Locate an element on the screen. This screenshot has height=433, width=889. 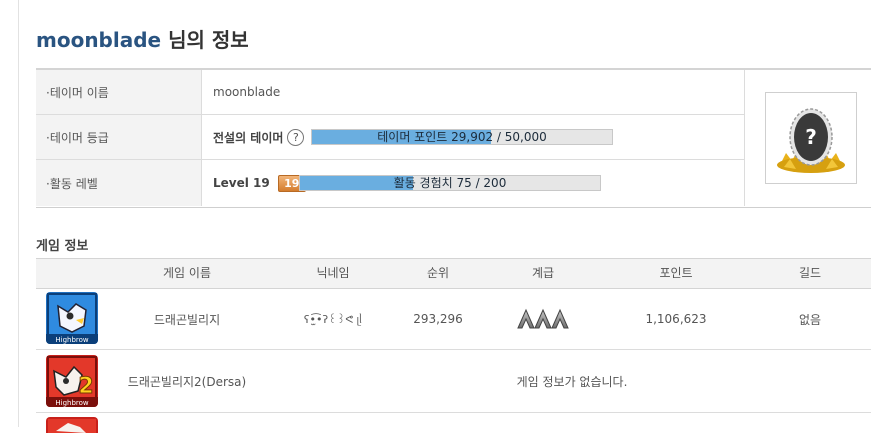
tamer-grade-label: ·테이머 등급 is located at coordinates (119, 137).